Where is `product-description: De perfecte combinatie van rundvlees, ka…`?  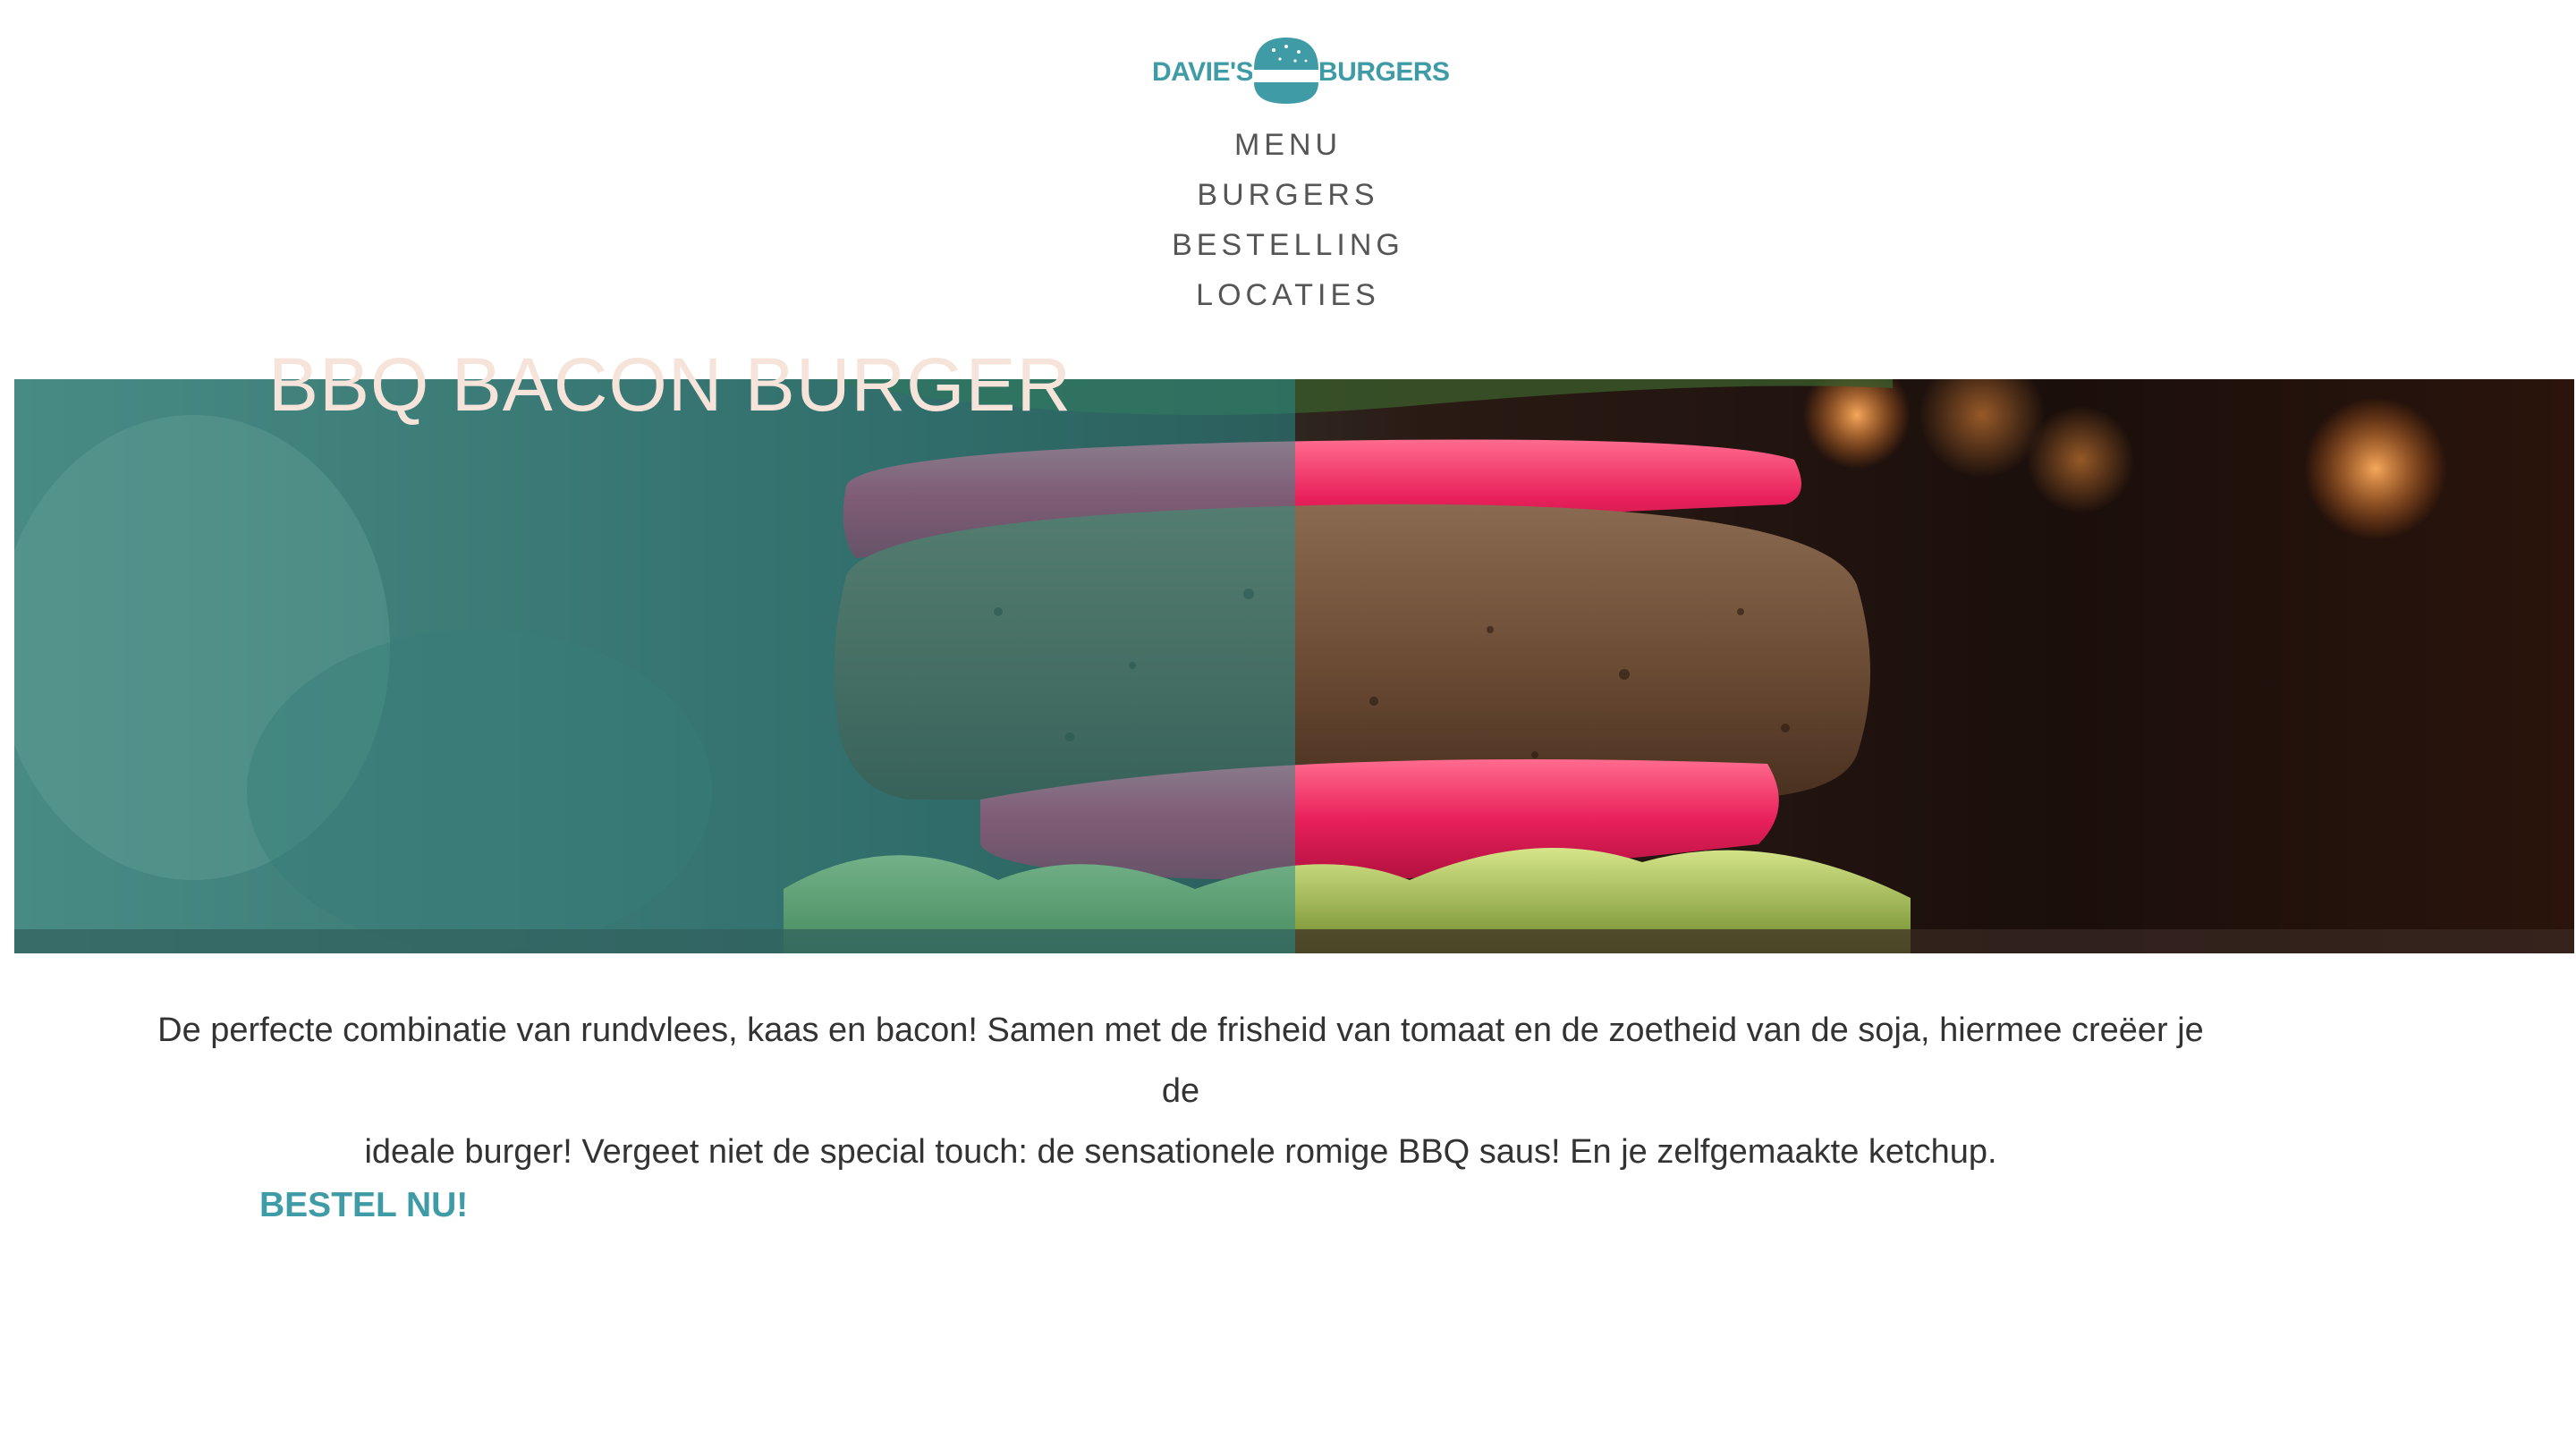
product-description: De perfecte combinatie van rundvlees, ka… is located at coordinates (1180, 1091).